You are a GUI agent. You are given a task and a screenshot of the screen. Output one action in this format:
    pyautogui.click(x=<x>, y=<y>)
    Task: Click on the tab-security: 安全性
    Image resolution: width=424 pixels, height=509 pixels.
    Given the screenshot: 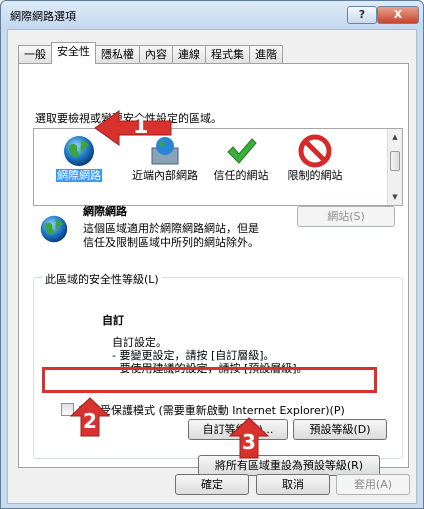 What is the action you would take?
    pyautogui.click(x=73, y=53)
    